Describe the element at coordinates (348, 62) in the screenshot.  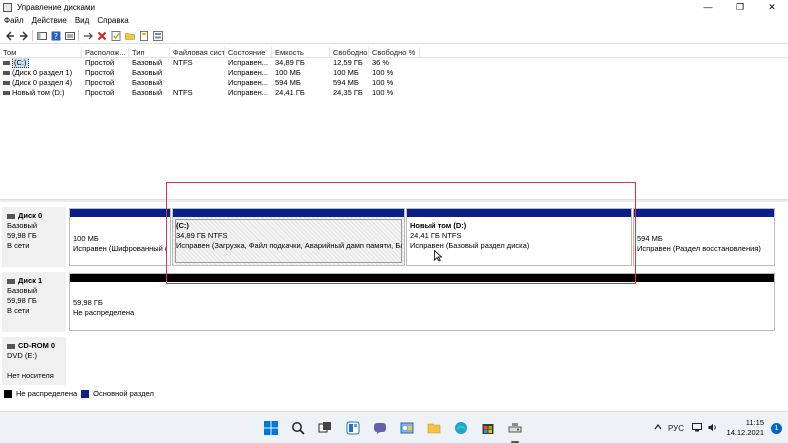
I see `table-cell: 12,59 ГБ` at that location.